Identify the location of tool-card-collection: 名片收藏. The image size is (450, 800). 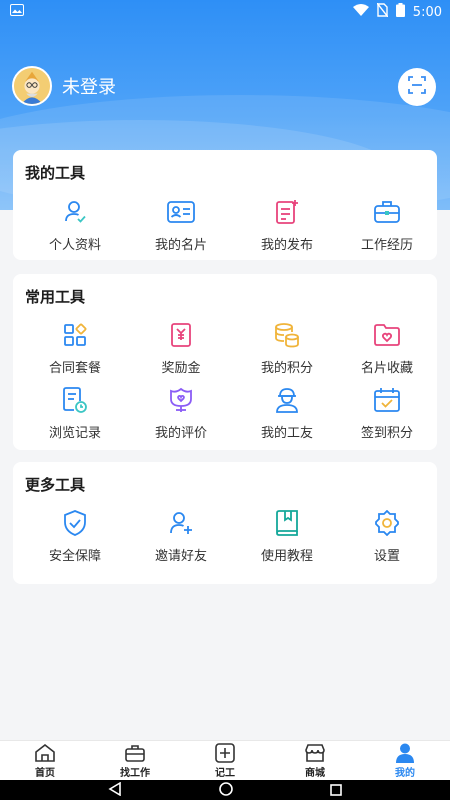
(387, 348).